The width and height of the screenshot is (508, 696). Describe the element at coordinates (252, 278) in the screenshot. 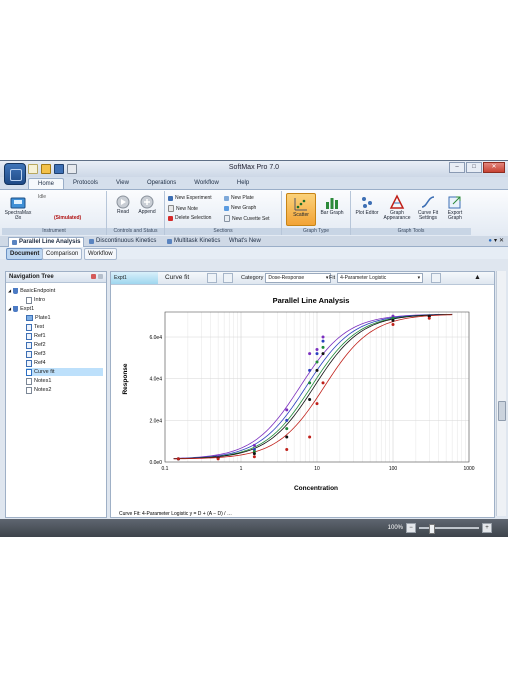

I see `category-label: Category` at that location.